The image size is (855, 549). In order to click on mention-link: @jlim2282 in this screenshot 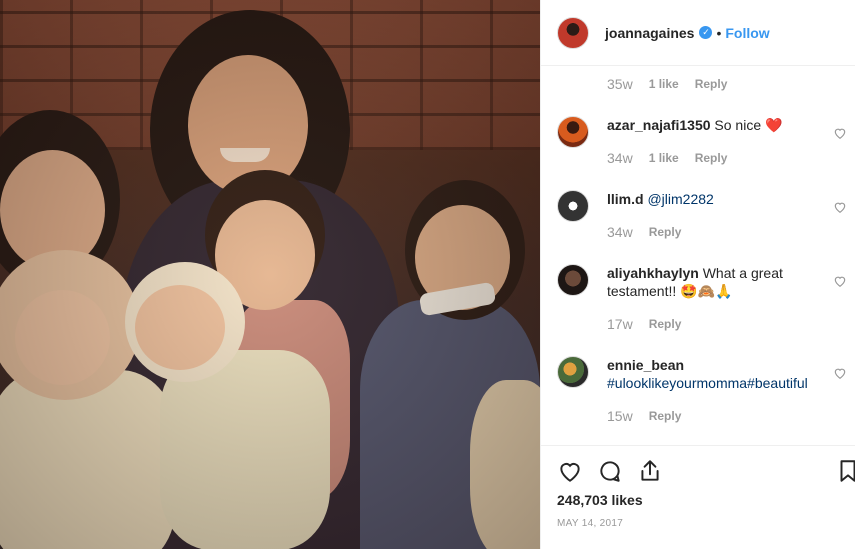, I will do `click(680, 199)`.